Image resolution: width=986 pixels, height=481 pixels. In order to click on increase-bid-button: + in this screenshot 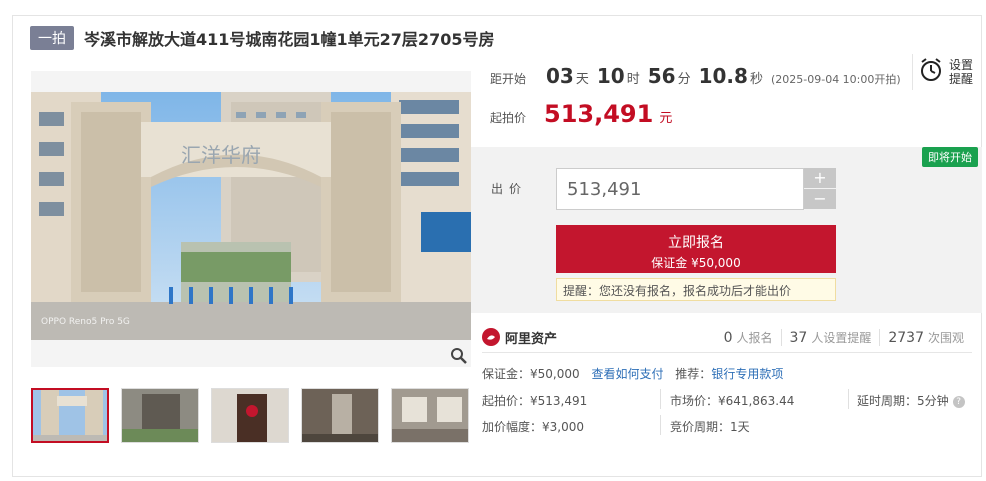, I will do `click(820, 178)`.